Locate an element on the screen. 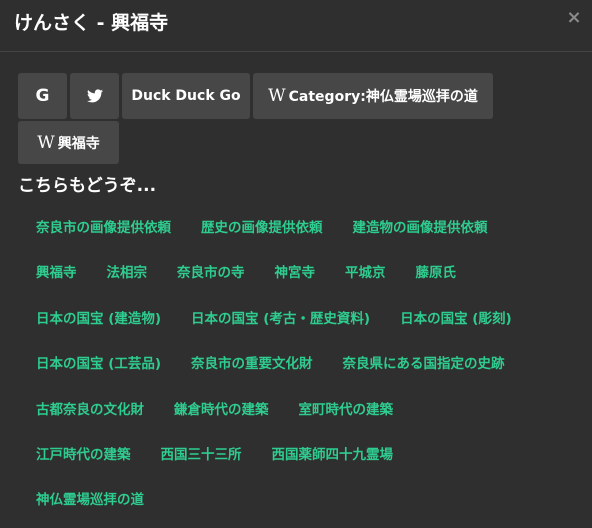  wikipedia-category-label: Category:神仏霊場巡拝の道 is located at coordinates (383, 97).